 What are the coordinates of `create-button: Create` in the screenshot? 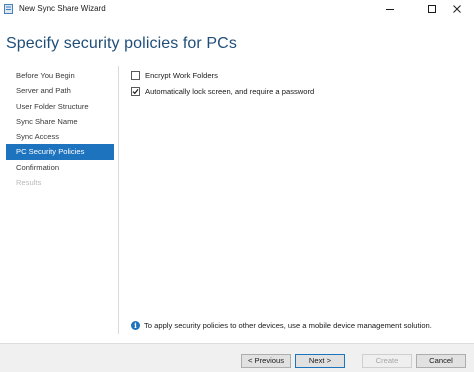 It's located at (387, 361).